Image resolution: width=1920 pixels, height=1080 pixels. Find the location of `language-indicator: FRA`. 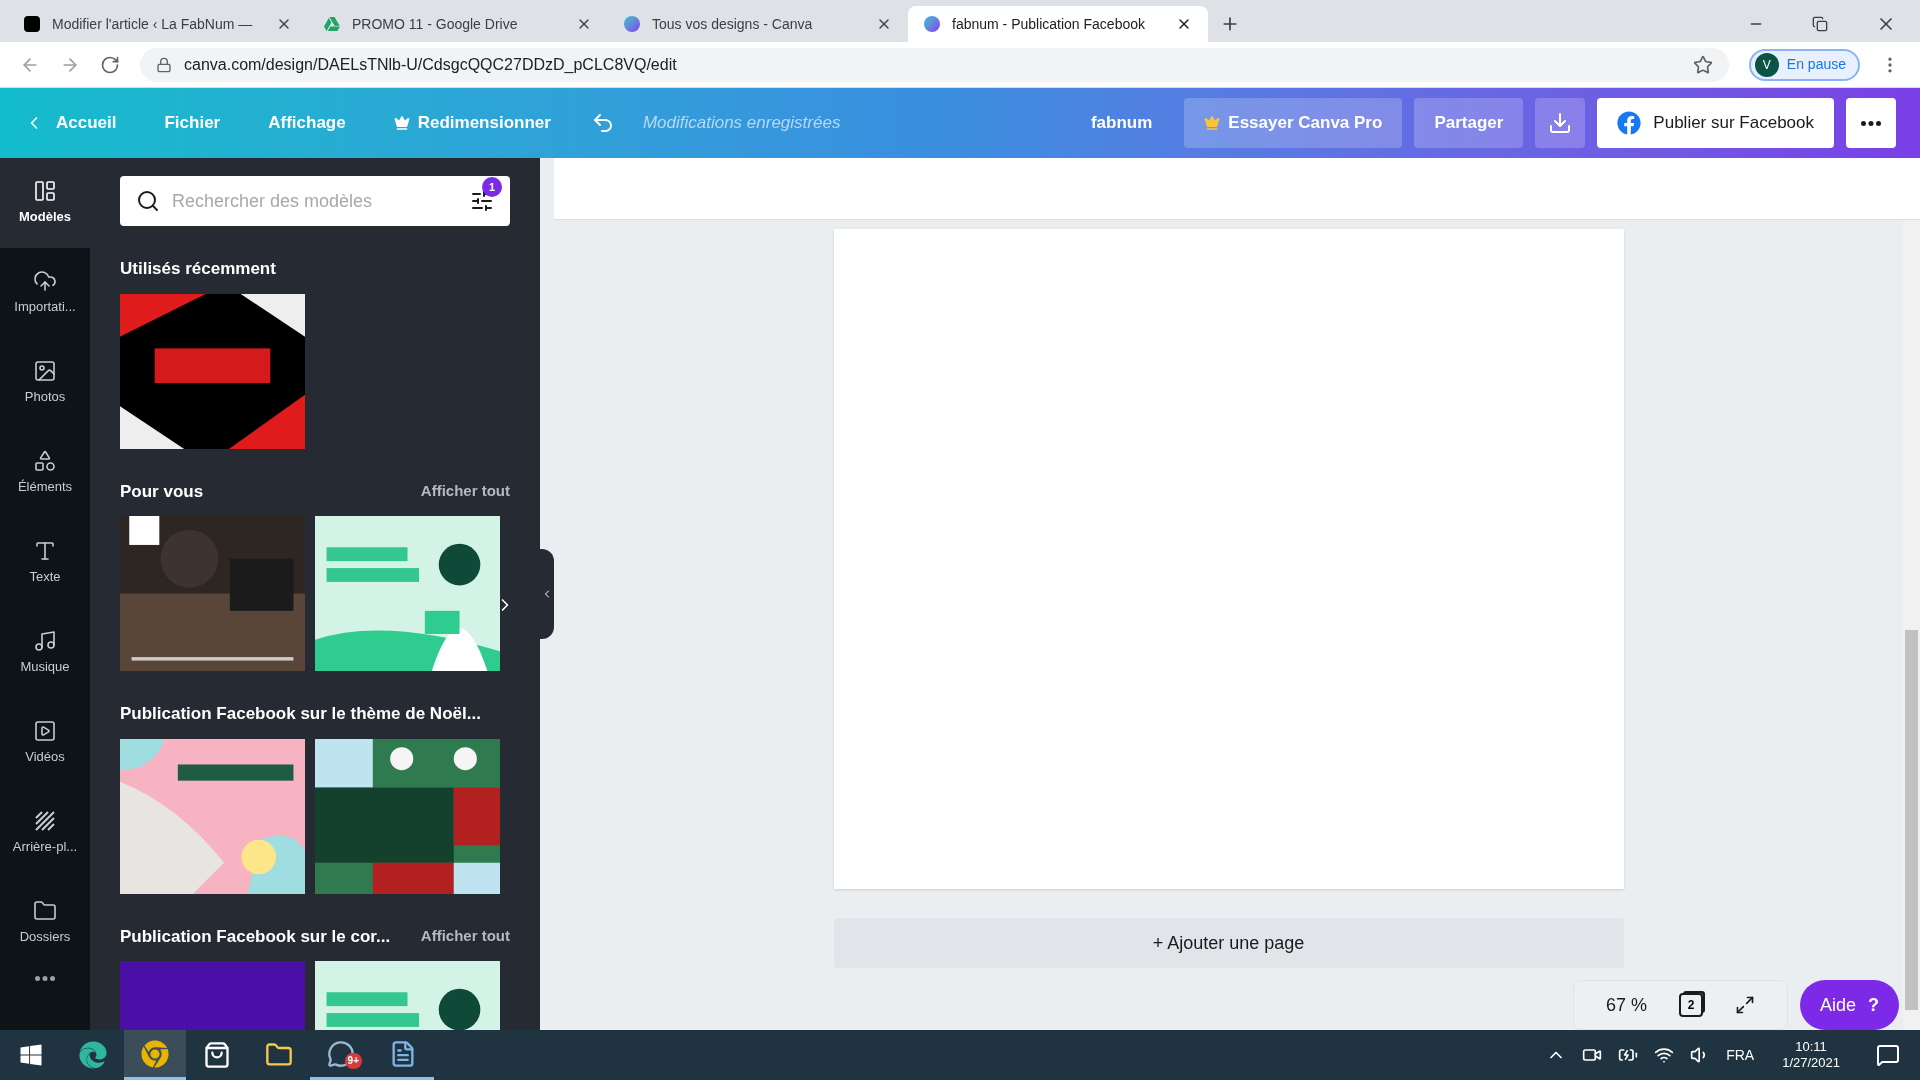

language-indicator: FRA is located at coordinates (1740, 1055).